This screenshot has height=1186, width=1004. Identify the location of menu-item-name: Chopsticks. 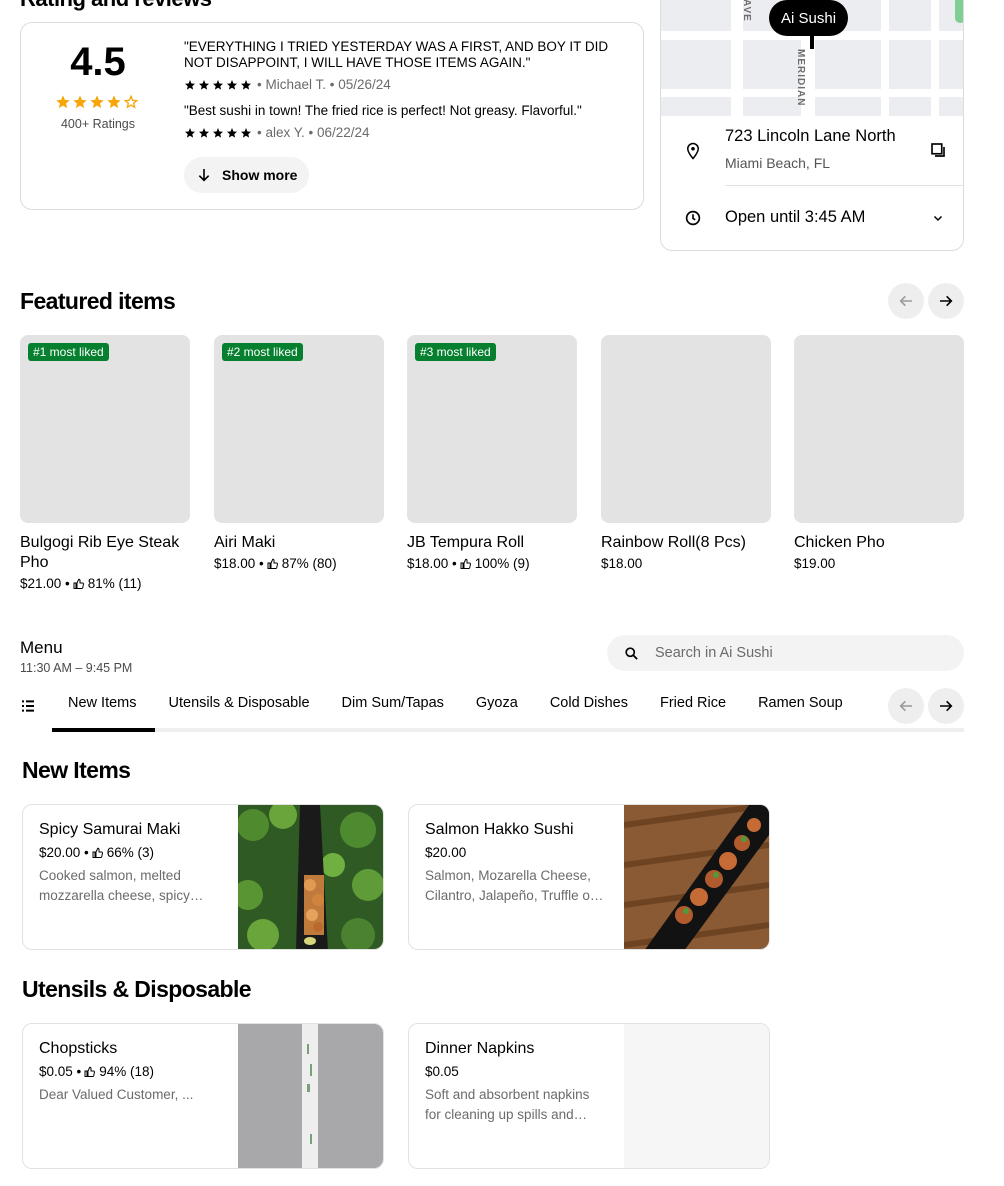
(78, 1048).